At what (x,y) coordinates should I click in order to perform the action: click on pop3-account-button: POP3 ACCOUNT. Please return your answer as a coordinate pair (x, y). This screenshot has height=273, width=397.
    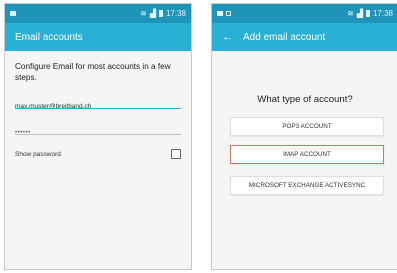
    Looking at the image, I should click on (307, 126).